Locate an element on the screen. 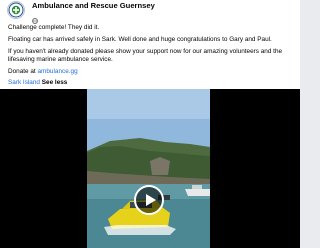 The image size is (320, 248). donate-link: ambulance.gg is located at coordinates (58, 71).